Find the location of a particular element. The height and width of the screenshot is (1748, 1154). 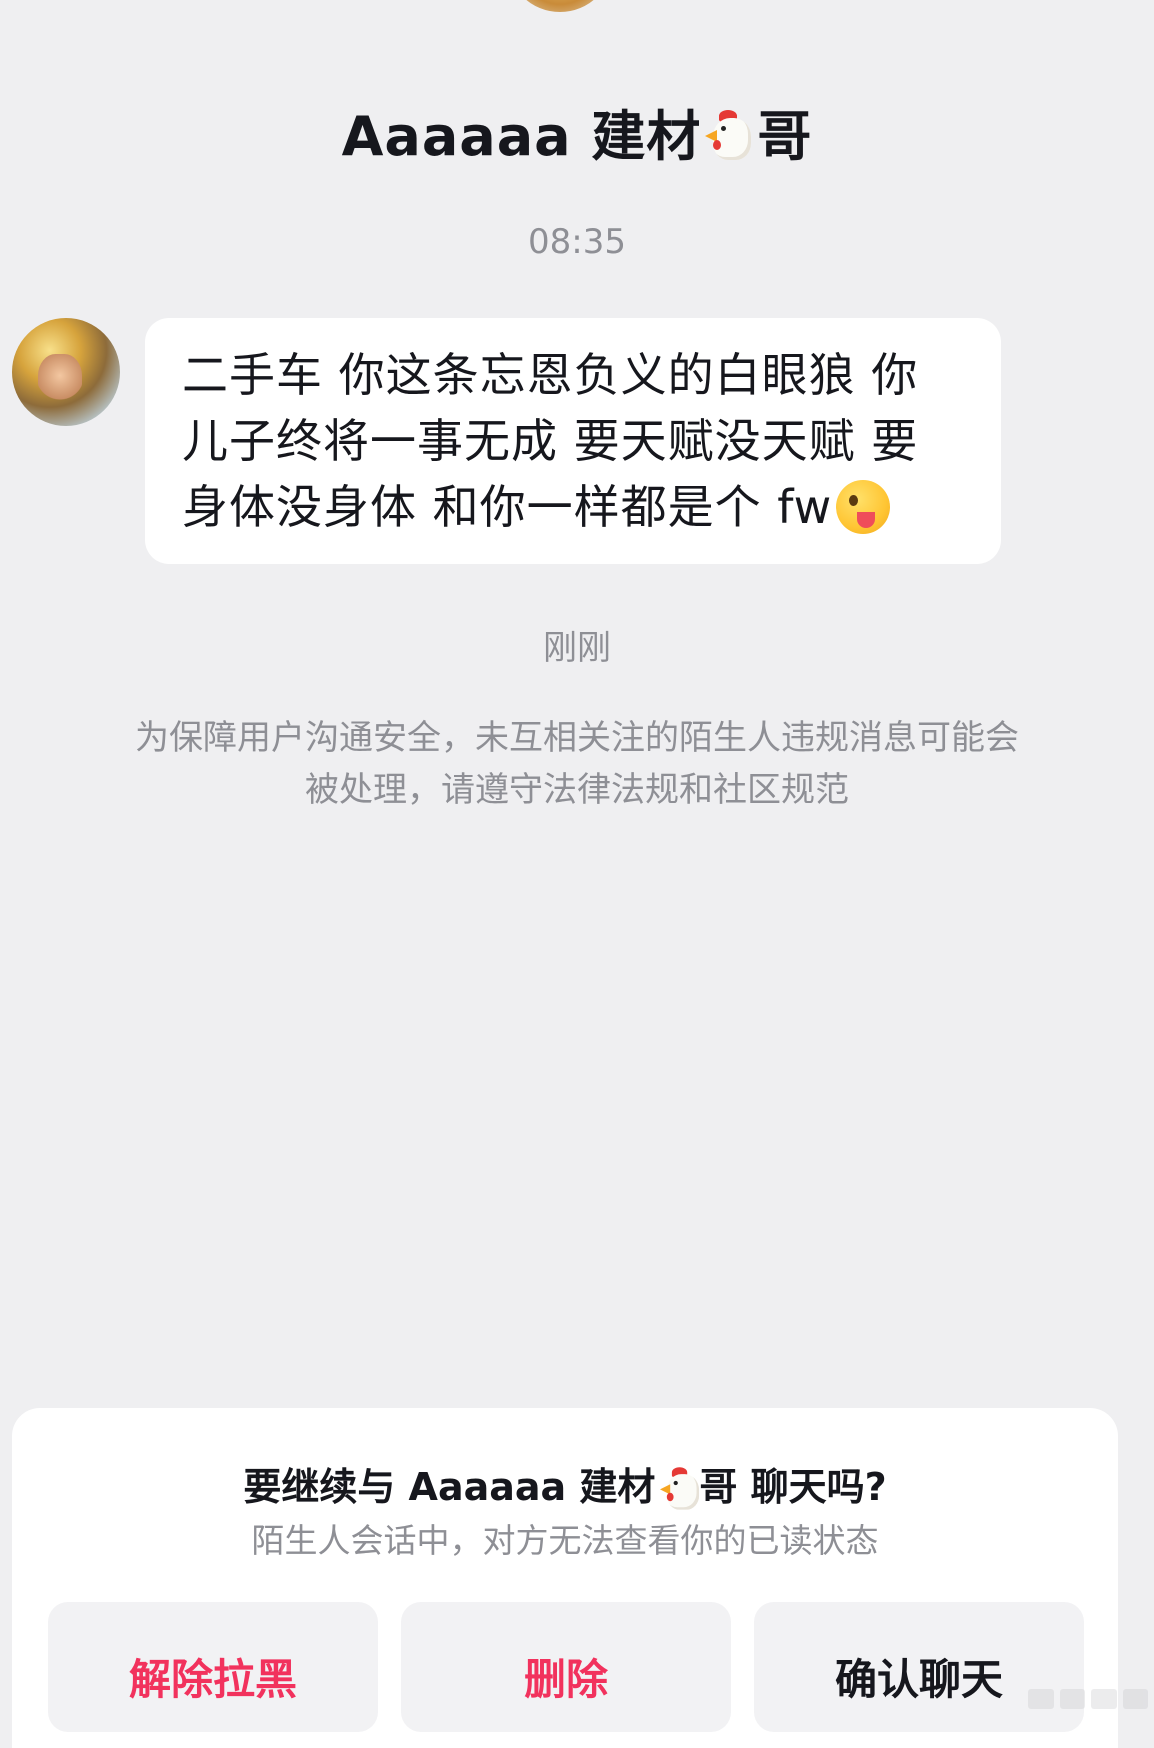

unblock-button: 解除拉黑 is located at coordinates (213, 1667).